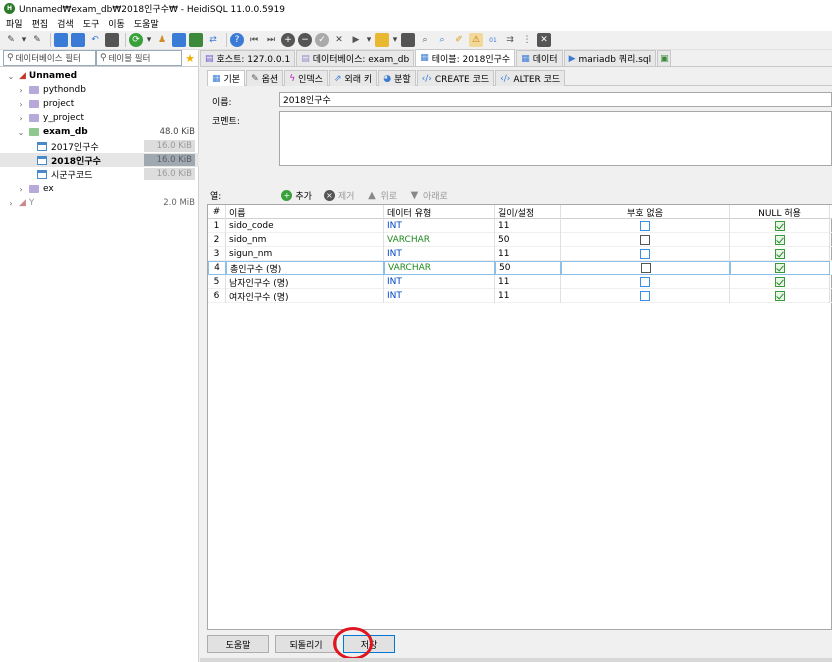 The width and height of the screenshot is (832, 662). Describe the element at coordinates (645, 212) in the screenshot. I see `header-unsigned: 부호 없음` at that location.